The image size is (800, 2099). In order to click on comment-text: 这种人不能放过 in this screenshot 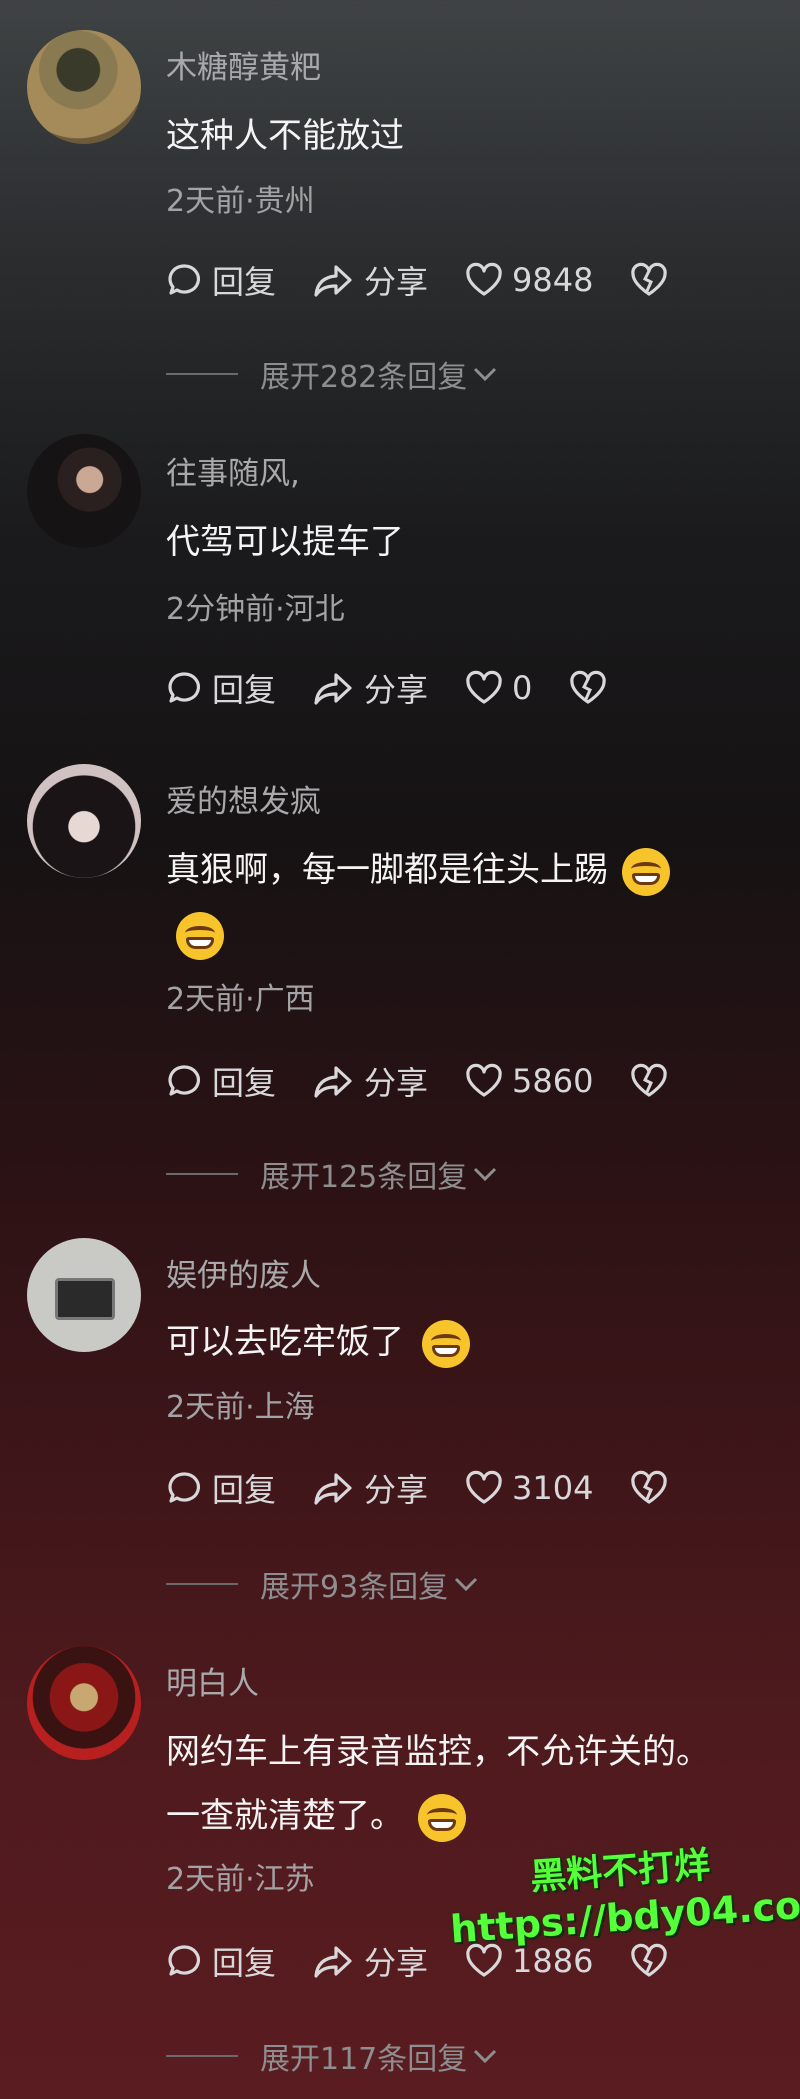, I will do `click(285, 136)`.